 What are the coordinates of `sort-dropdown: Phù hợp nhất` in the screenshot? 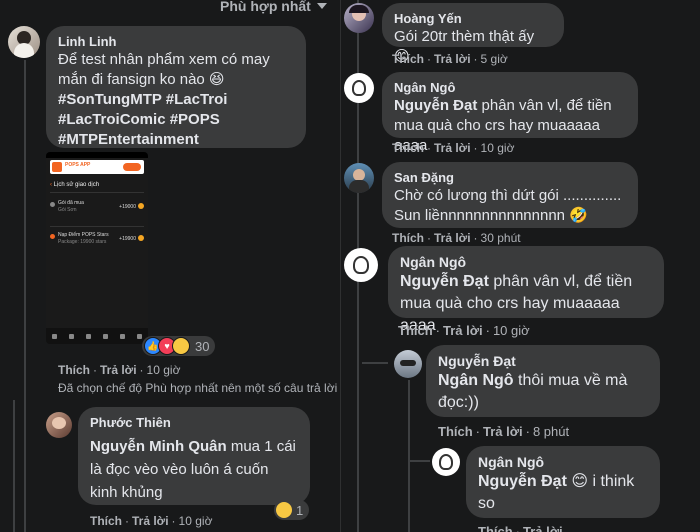 It's located at (273, 7).